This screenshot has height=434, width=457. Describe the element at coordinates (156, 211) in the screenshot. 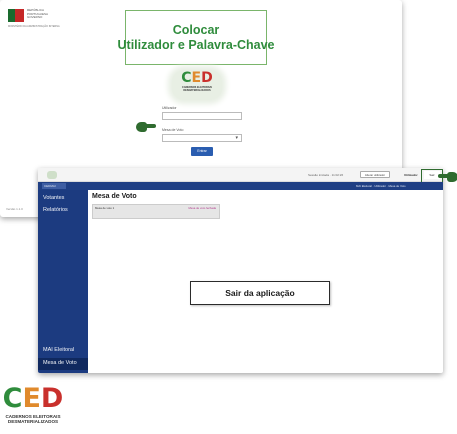

I see `mesa-card: Mesa de voto 1 Mesa de voto fechada` at that location.